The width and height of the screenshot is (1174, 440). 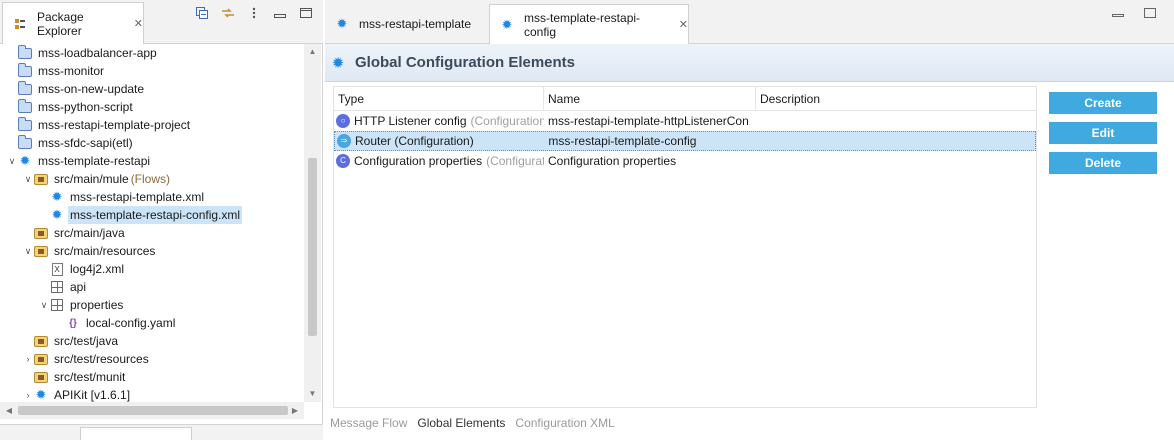 I want to click on mule-icon: ✹, so click(x=338, y=63).